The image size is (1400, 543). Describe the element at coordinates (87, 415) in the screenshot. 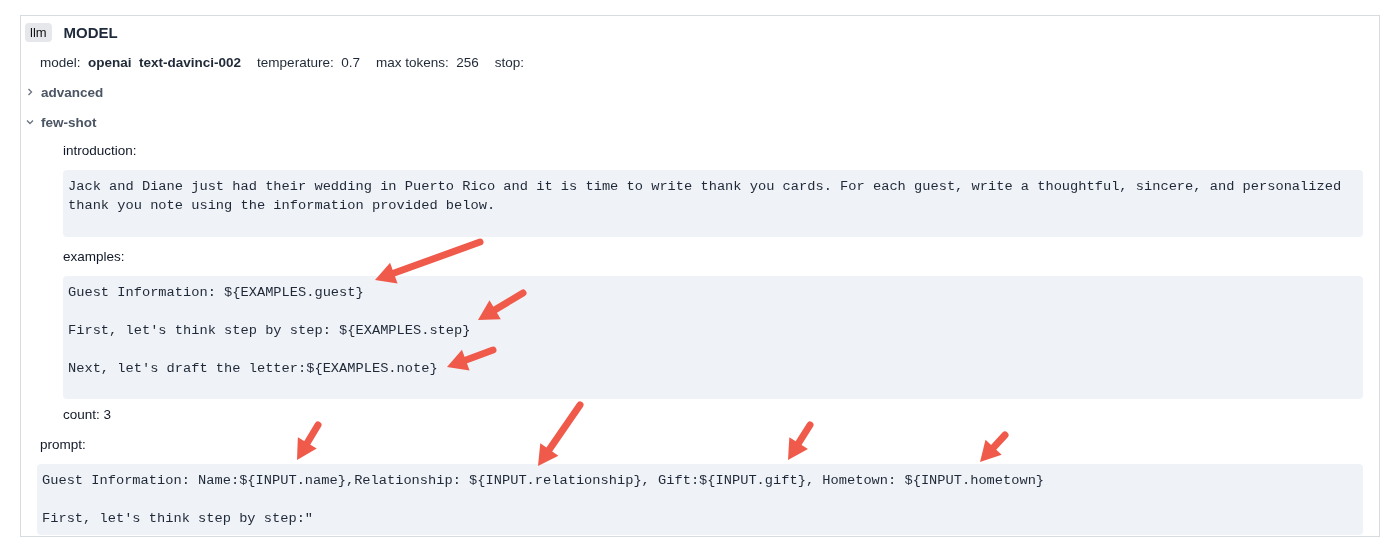

I see `count-text: count: 3` at that location.